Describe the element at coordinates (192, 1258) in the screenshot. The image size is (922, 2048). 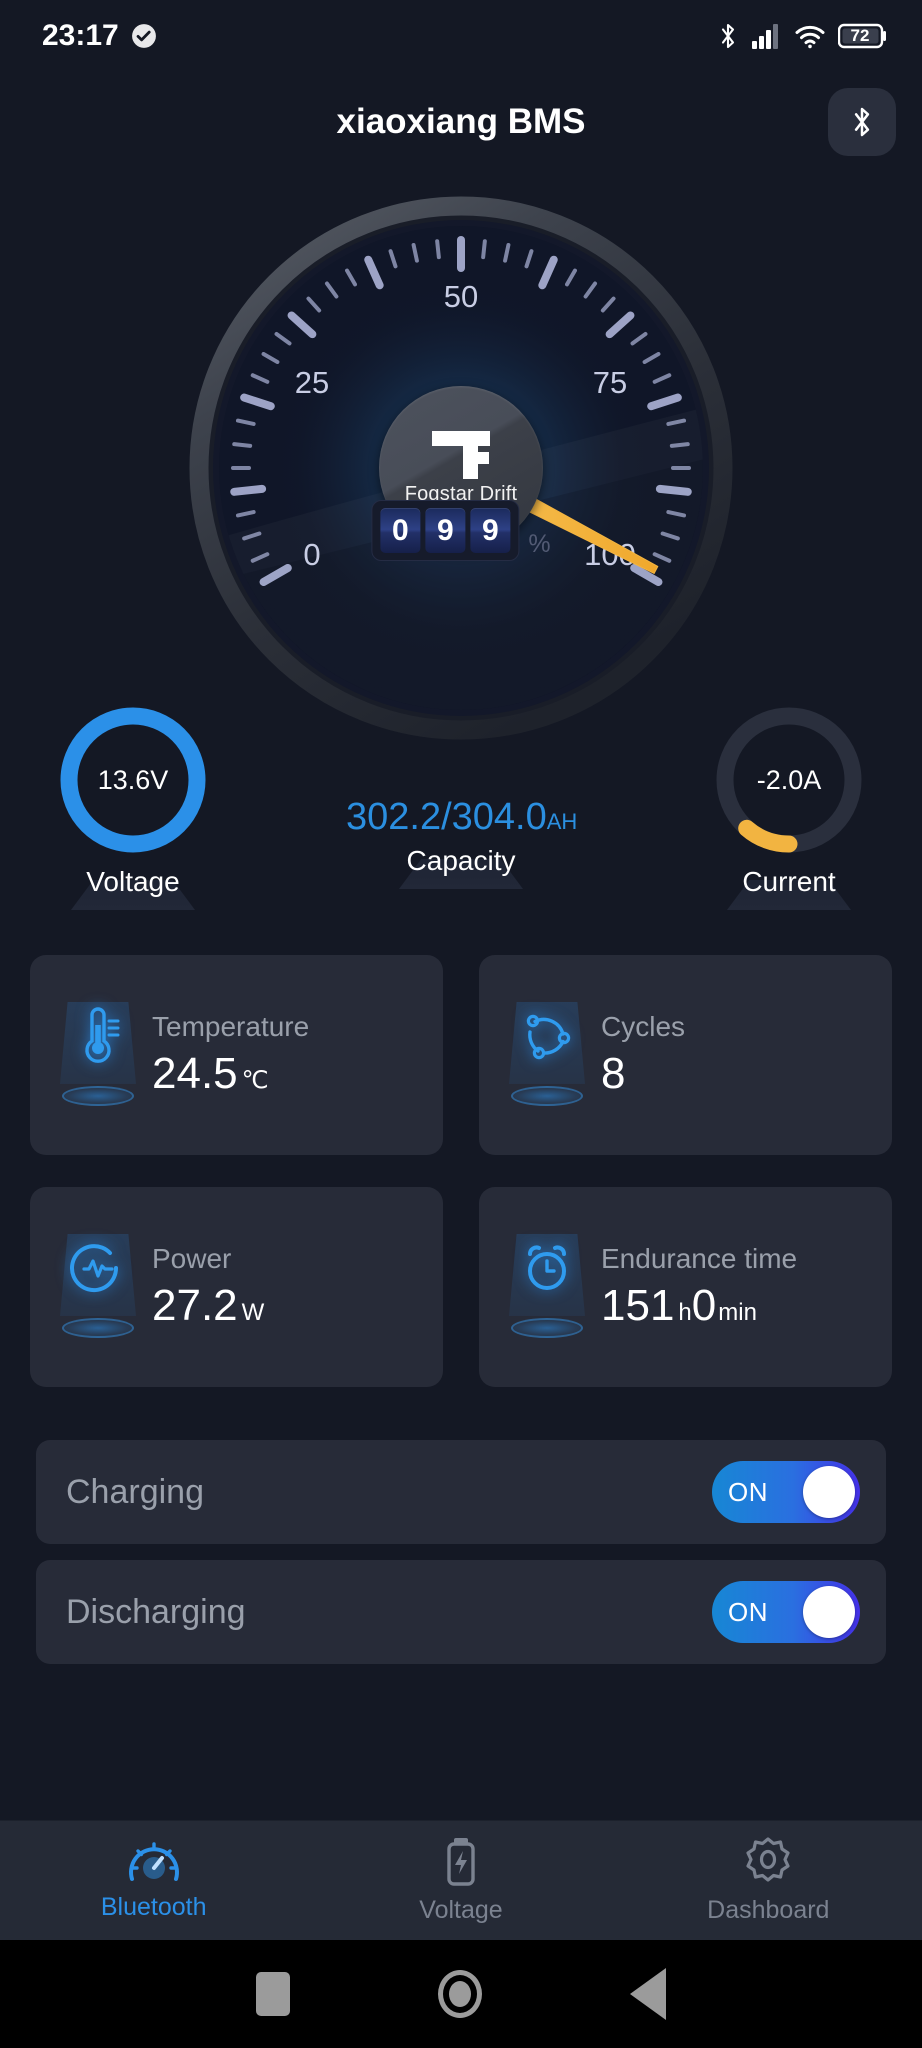
I see `power-title: Power` at that location.